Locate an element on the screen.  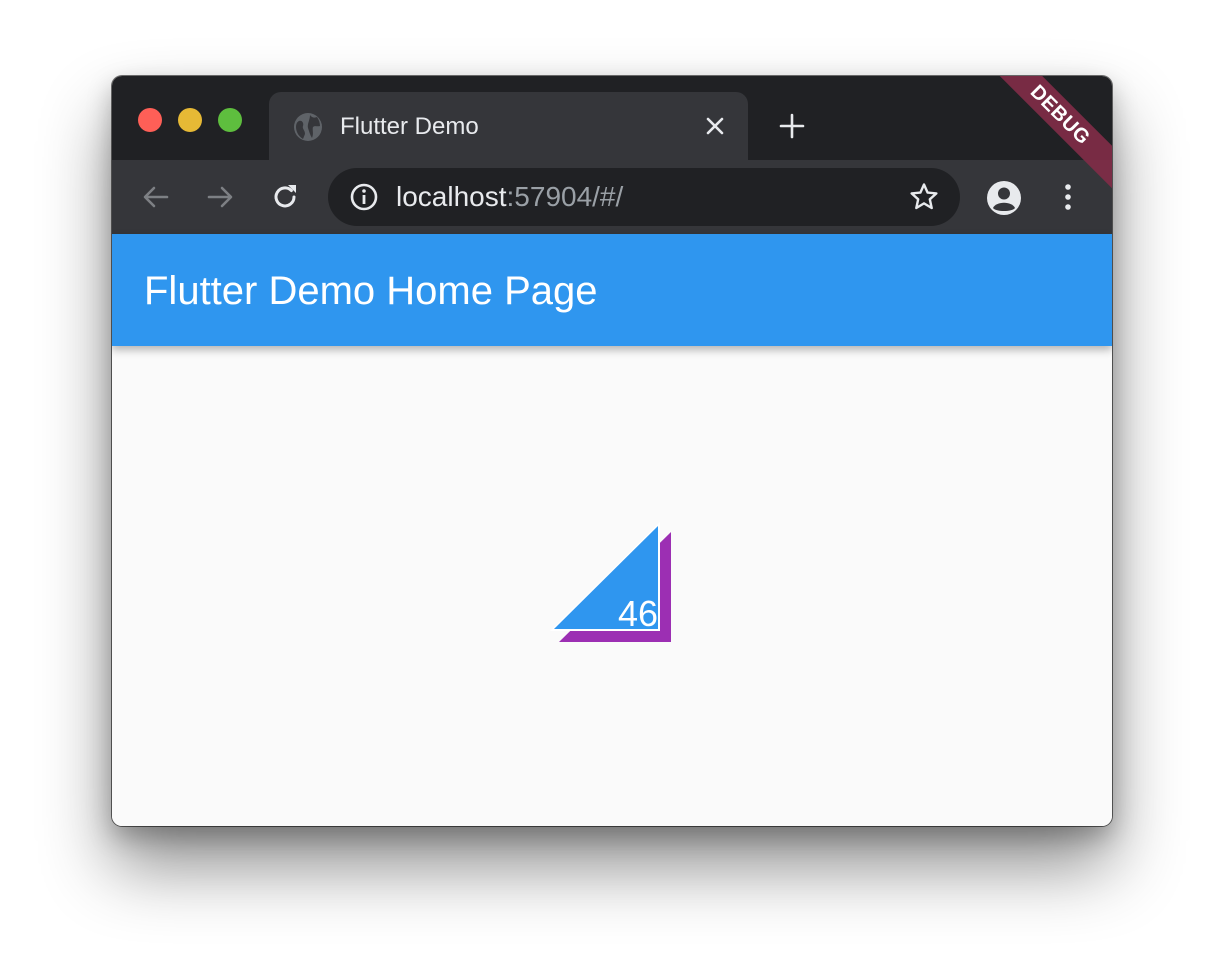
tab-title: Flutter Demo is located at coordinates (409, 126).